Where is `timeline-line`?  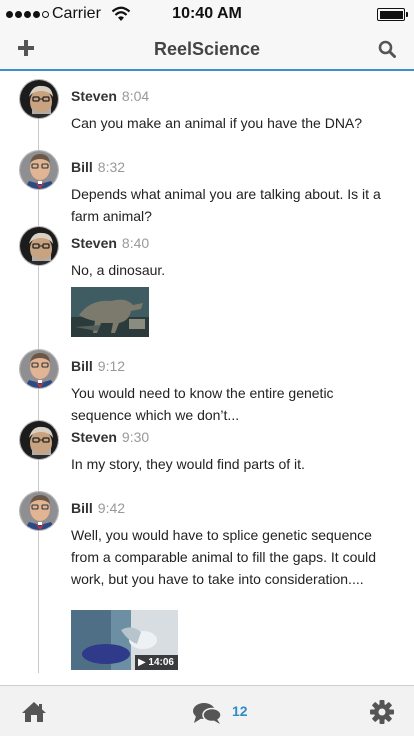 timeline-line is located at coordinates (38, 393).